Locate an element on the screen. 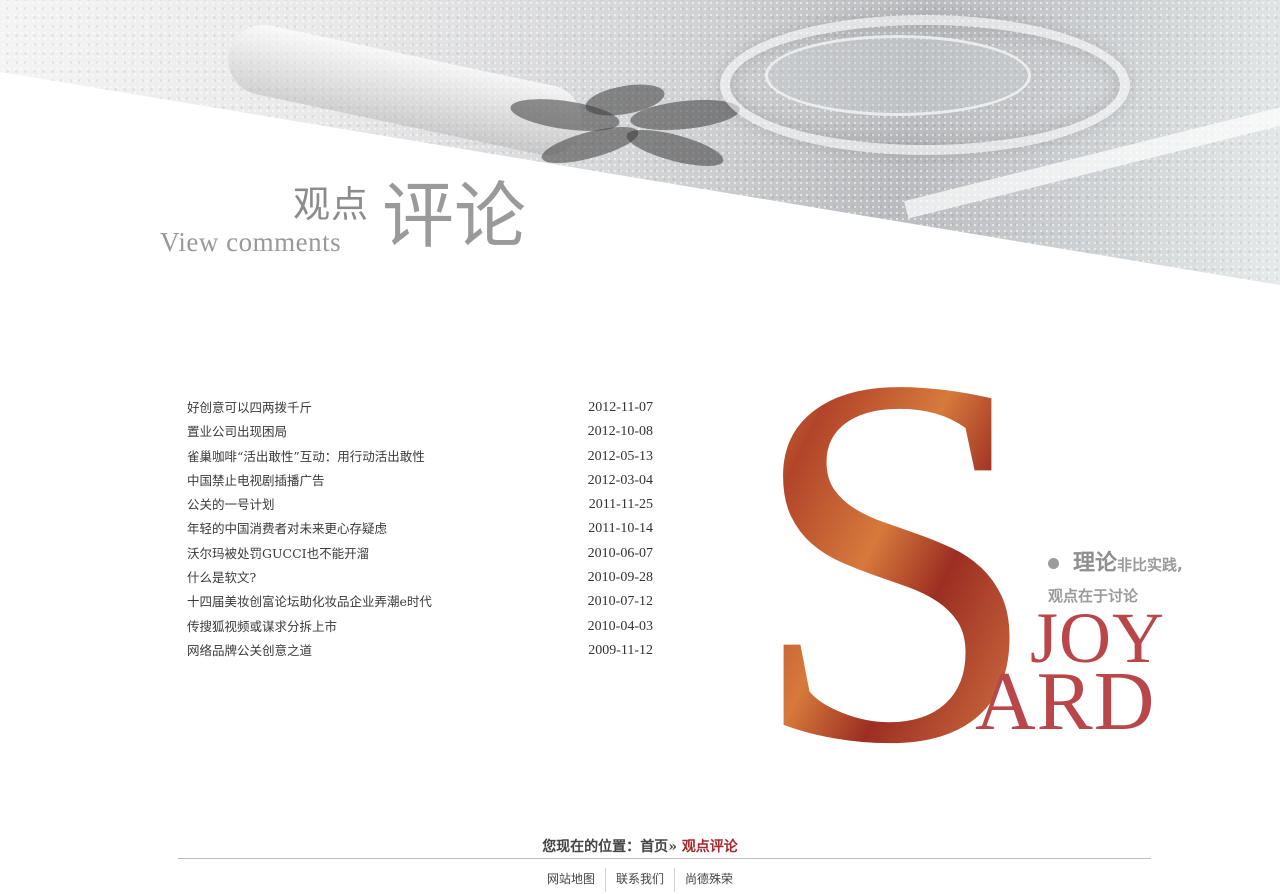 The width and height of the screenshot is (1280, 894). article-date: 2011-10-14 is located at coordinates (620, 529).